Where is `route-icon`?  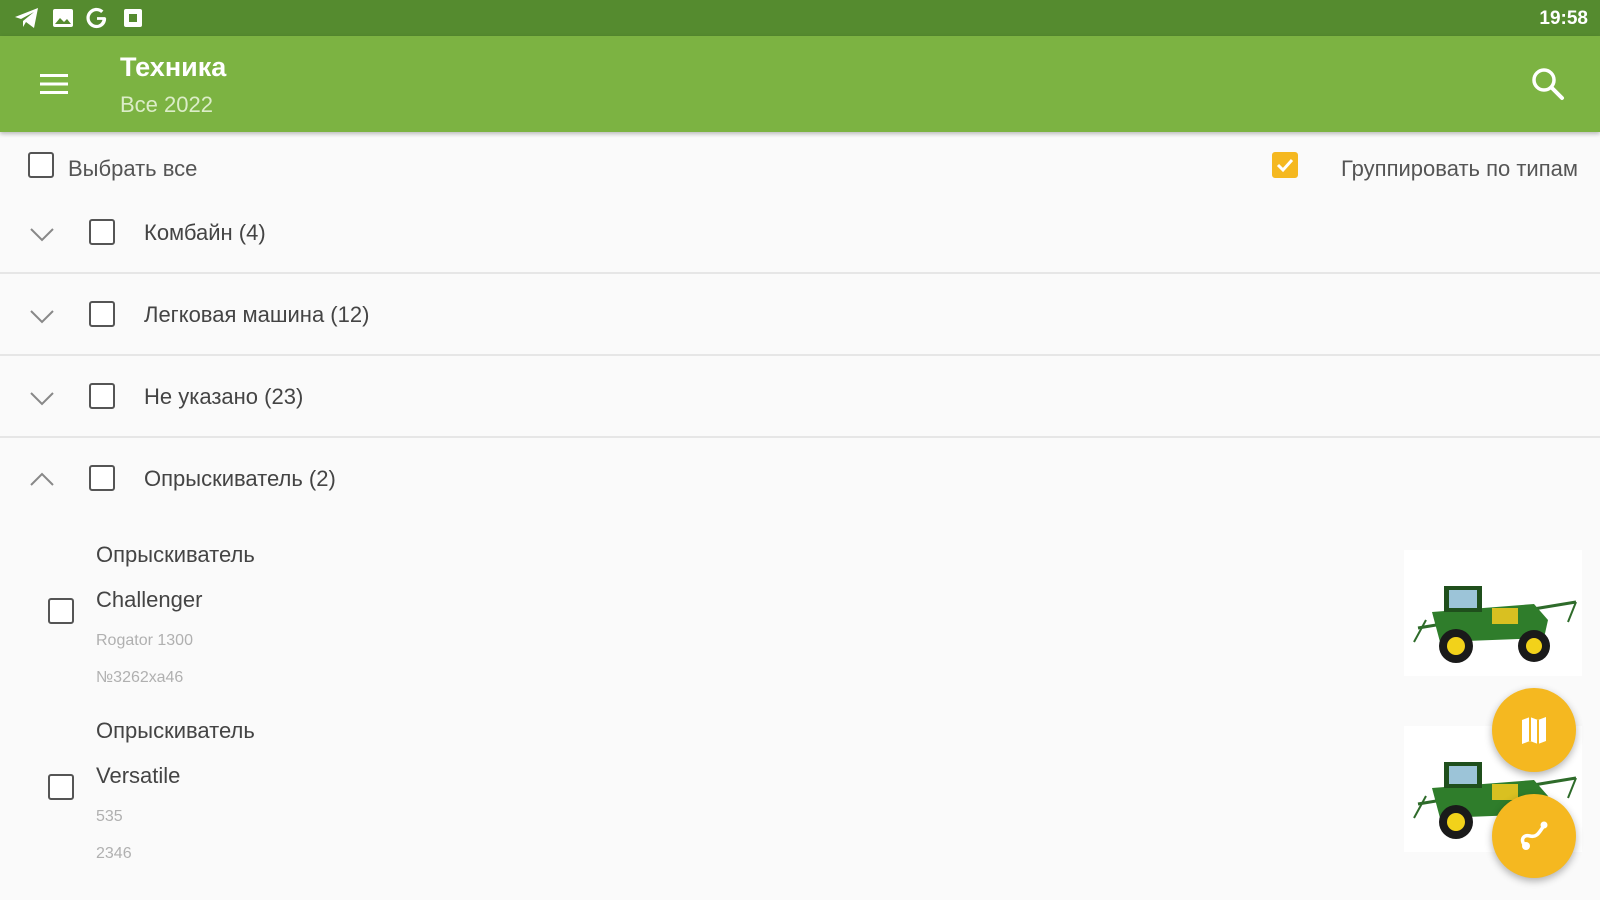
route-icon is located at coordinates (1534, 835).